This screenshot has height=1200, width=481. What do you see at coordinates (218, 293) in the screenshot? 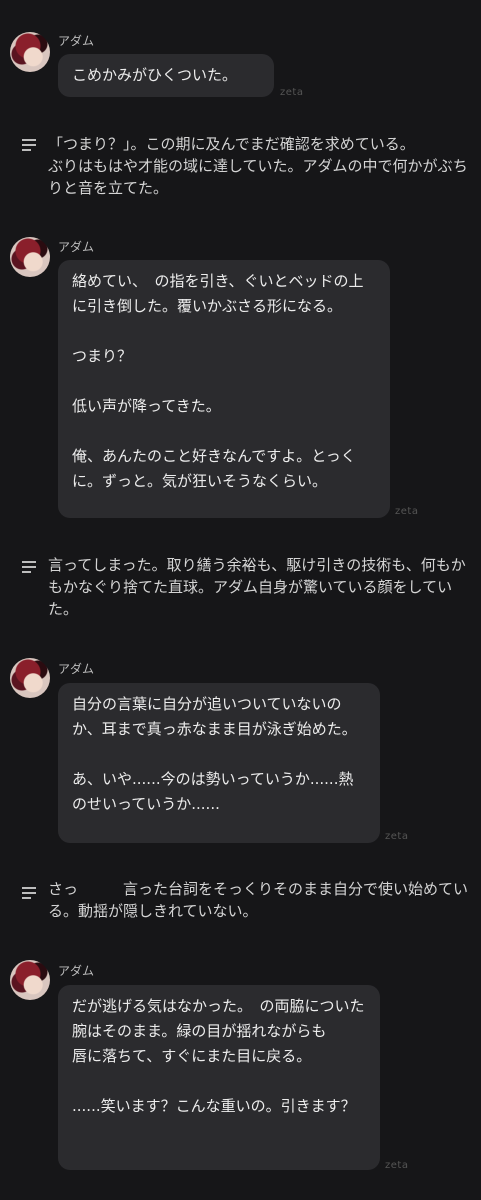
I see `message-line: 絡めてい、 の指を引き、ぐいとベッドの上に引き倒した。覆いかぶさる形になる。` at bounding box center [218, 293].